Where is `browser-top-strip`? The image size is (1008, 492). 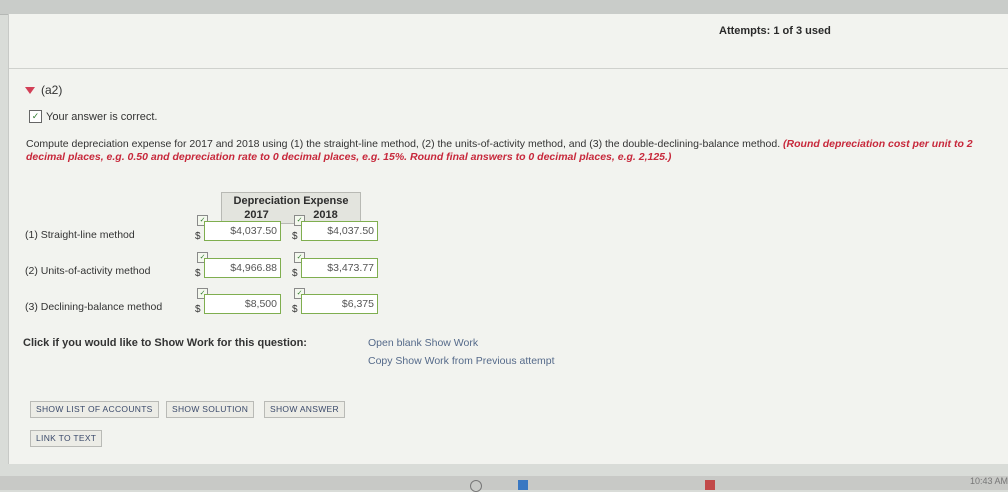 browser-top-strip is located at coordinates (504, 7).